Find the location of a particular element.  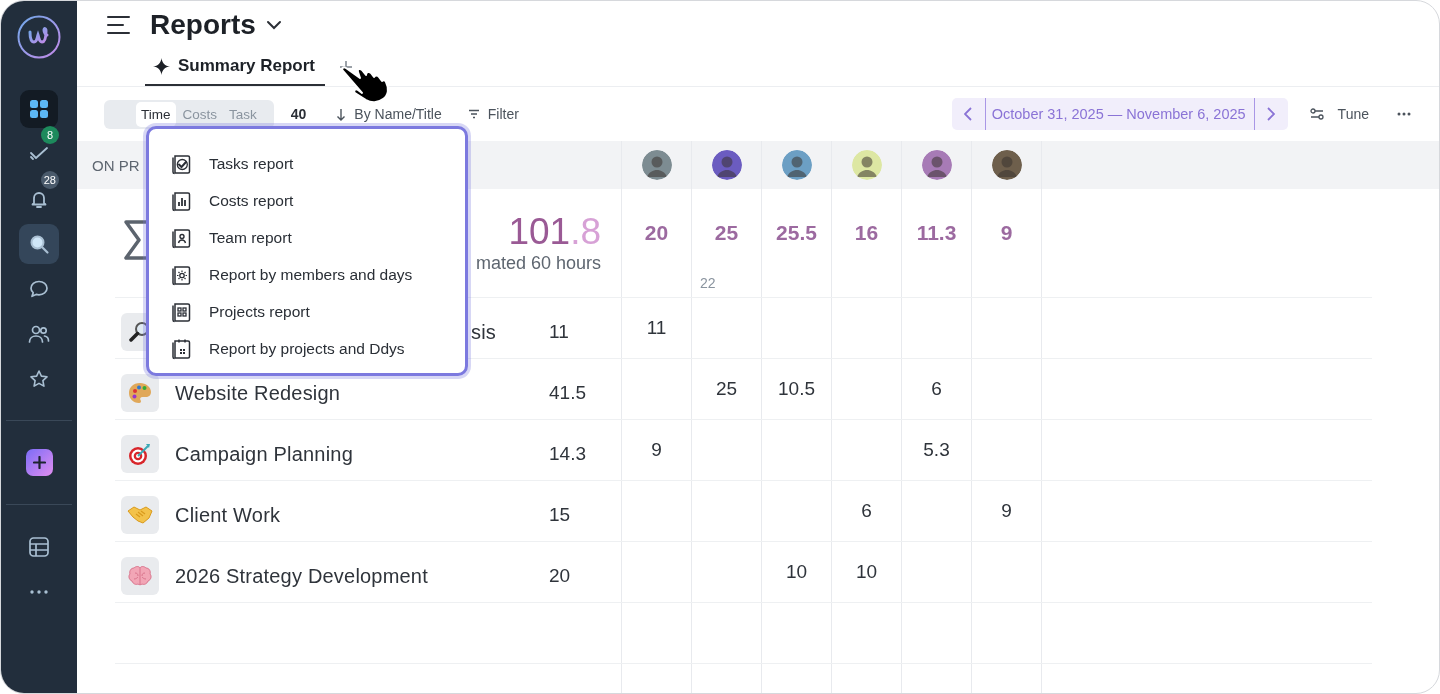

star-icon is located at coordinates (39, 378).